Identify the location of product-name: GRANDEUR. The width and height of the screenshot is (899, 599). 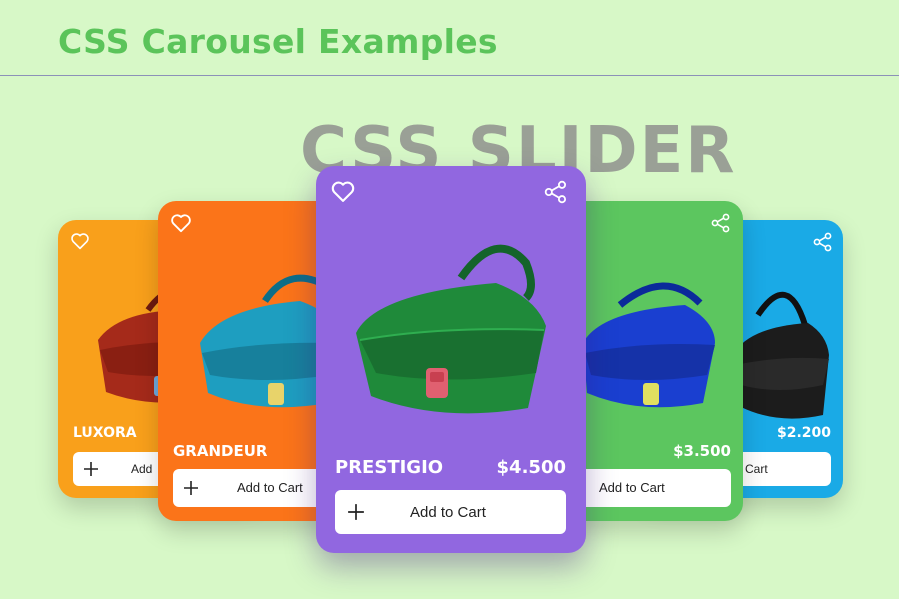
(220, 451).